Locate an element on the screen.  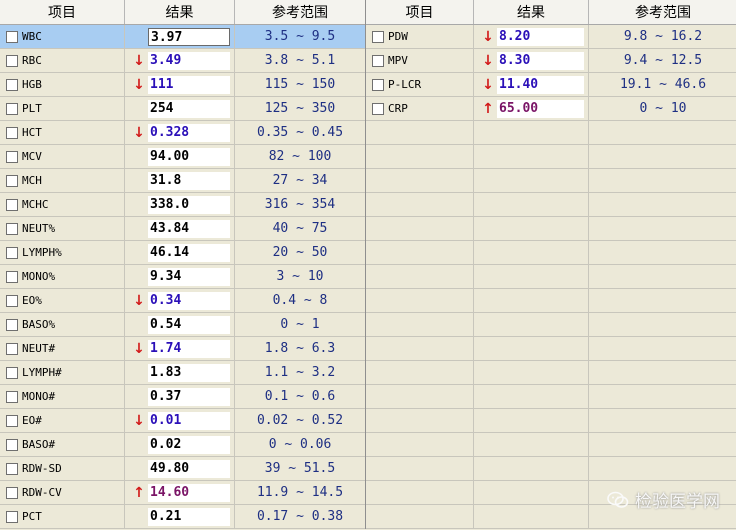
result-value: 1.74 is located at coordinates (189, 348).